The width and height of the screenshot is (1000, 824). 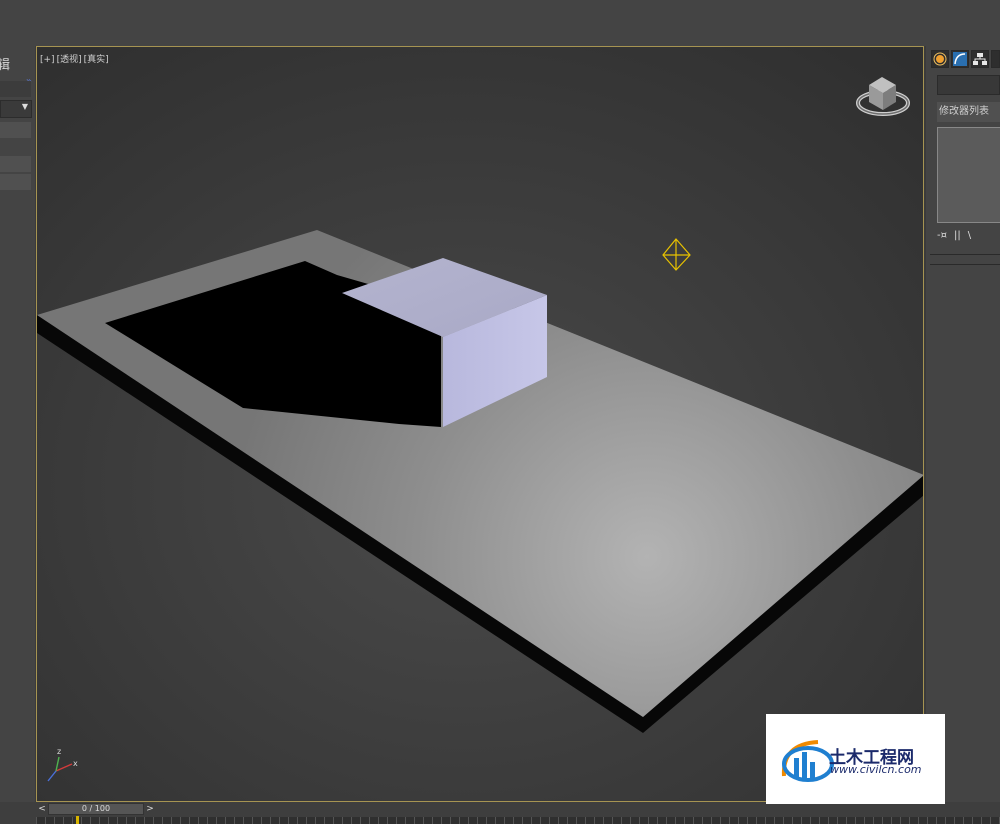 I want to click on scene-explorer-panel: 辑 » ▼, so click(x=17, y=426).